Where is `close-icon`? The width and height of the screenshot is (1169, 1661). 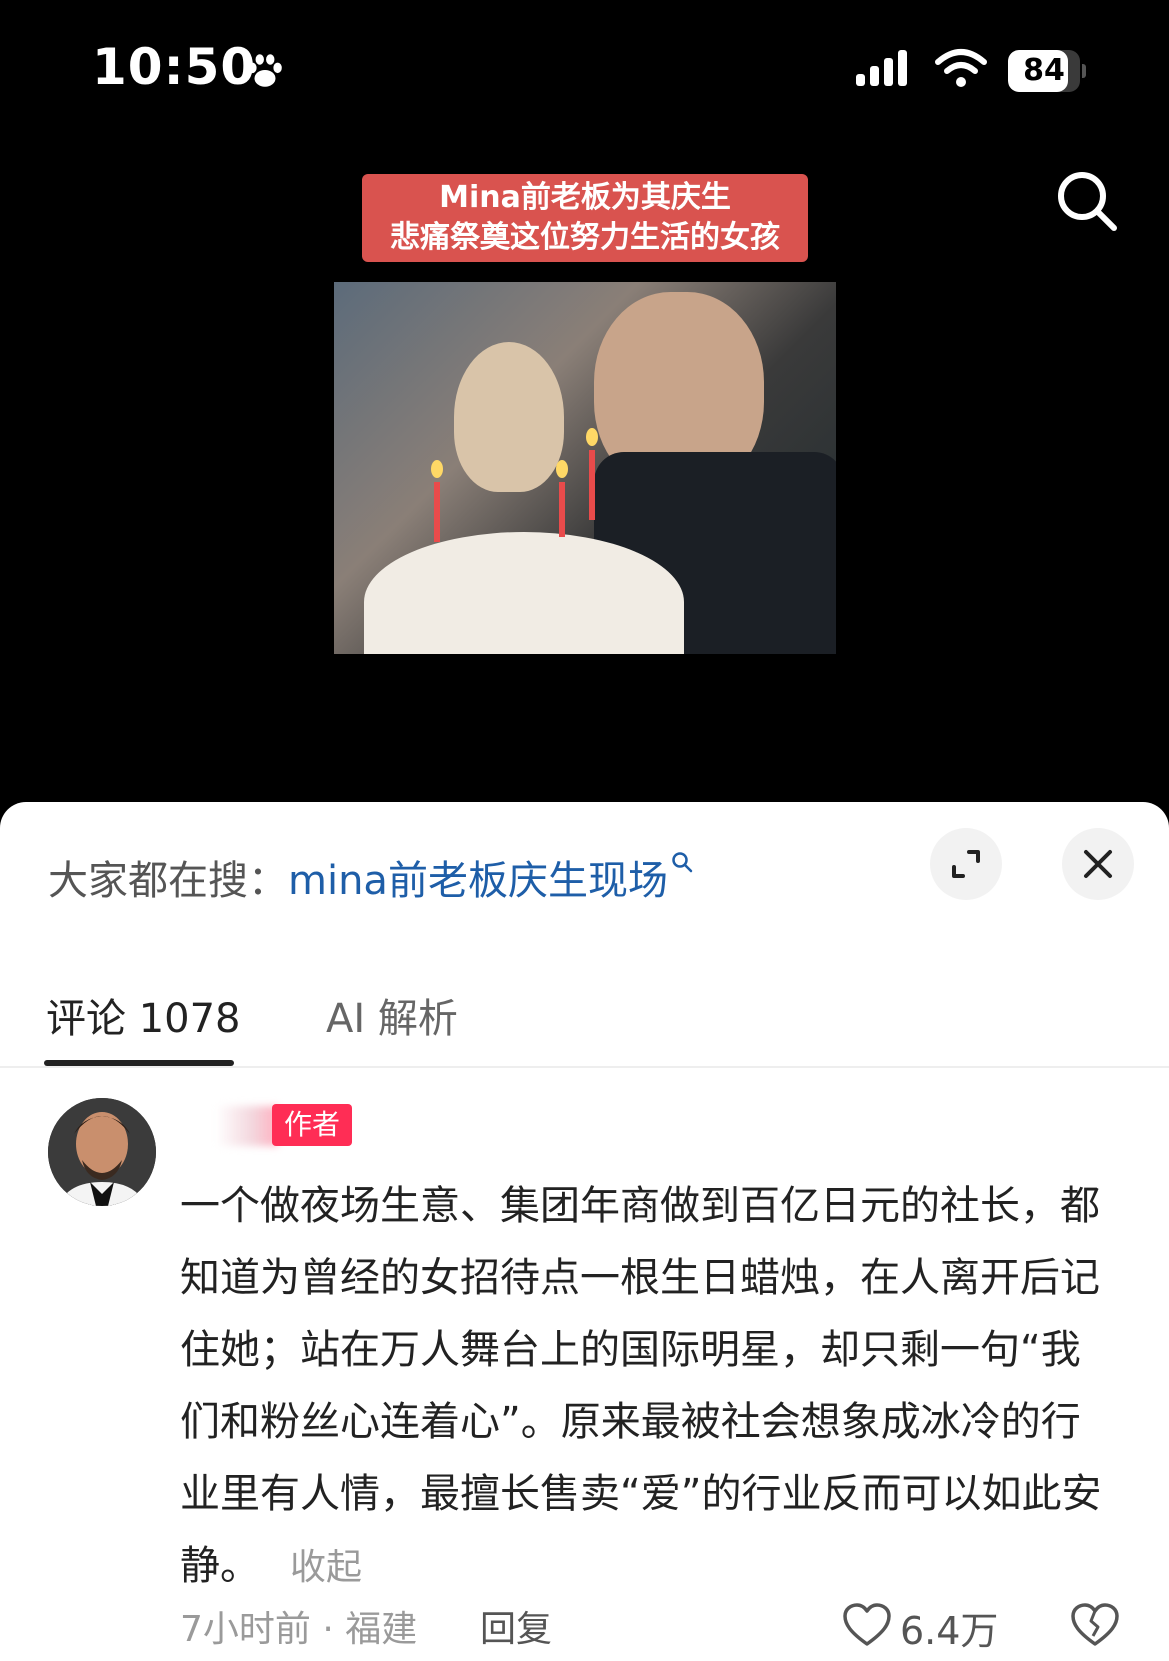 close-icon is located at coordinates (1098, 864).